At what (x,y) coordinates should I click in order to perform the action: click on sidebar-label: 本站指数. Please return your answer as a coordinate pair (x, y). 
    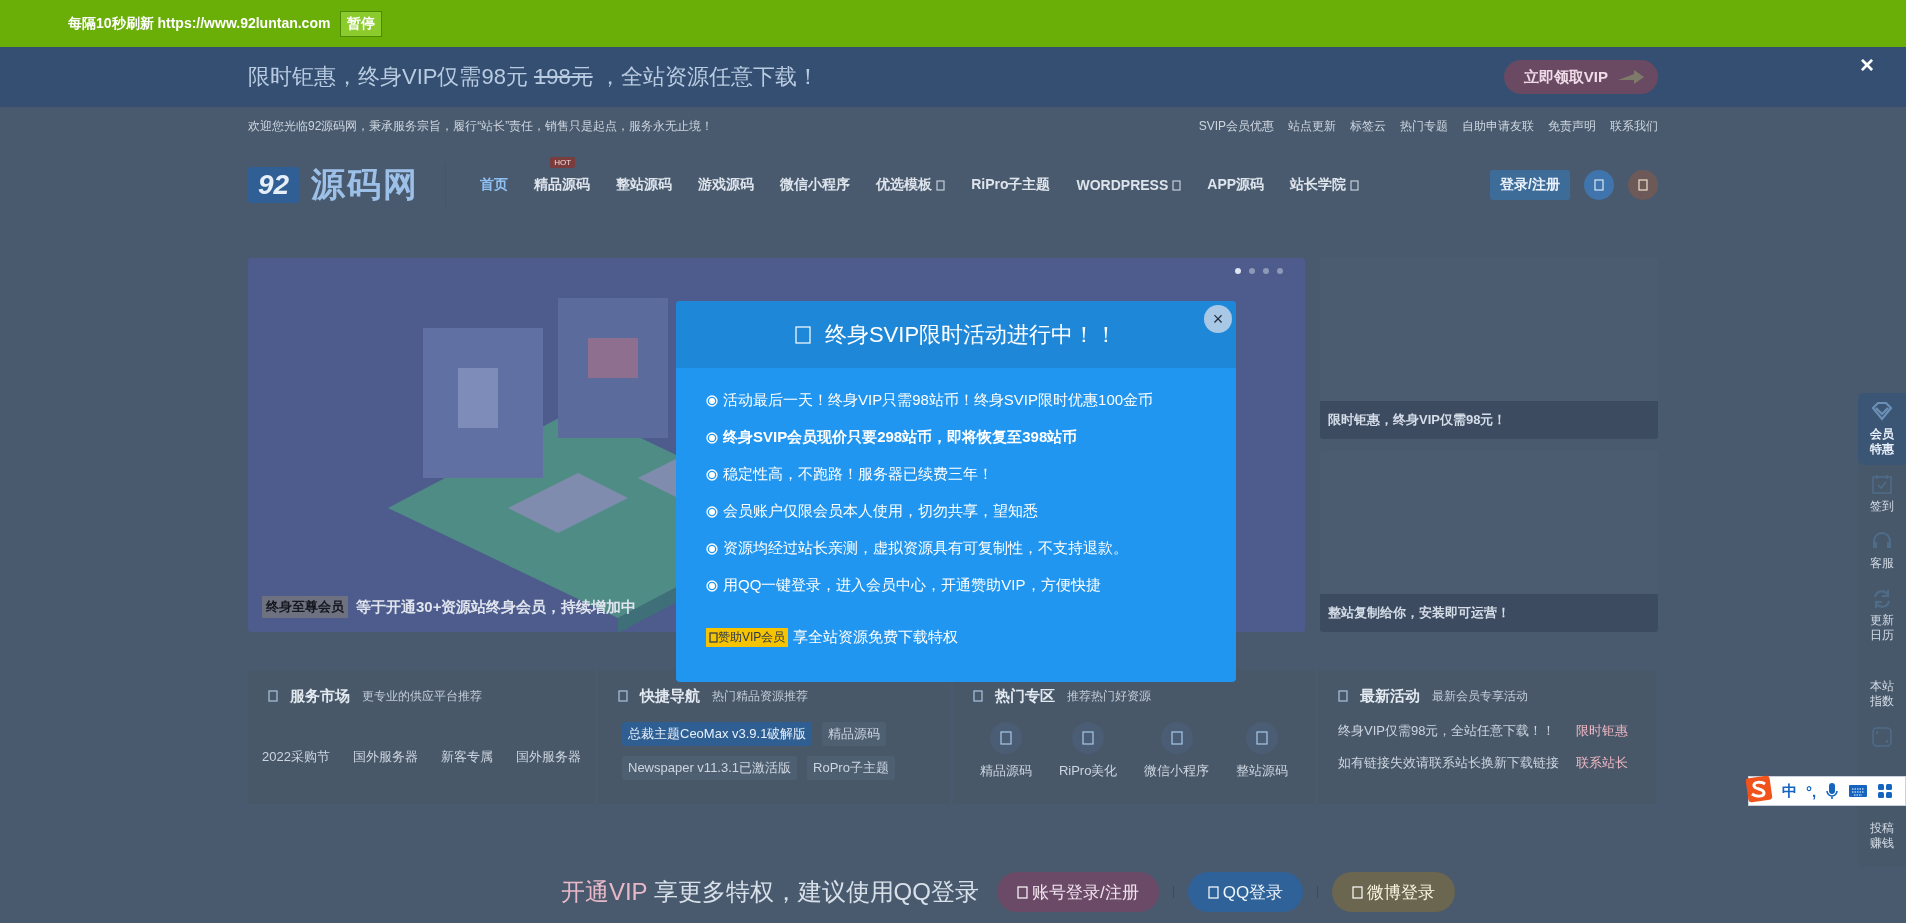
    Looking at the image, I should click on (1882, 694).